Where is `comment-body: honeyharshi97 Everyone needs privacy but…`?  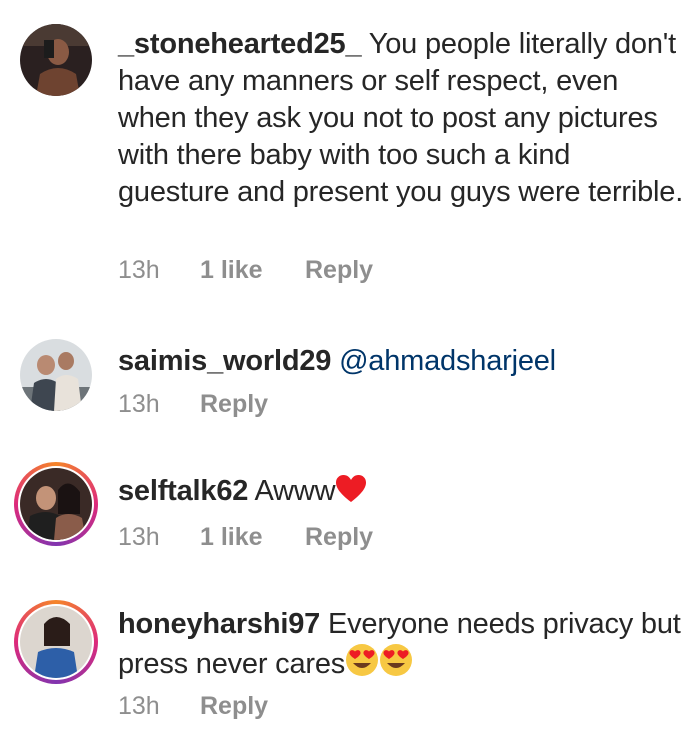 comment-body: honeyharshi97 Everyone needs privacy but… is located at coordinates (403, 646).